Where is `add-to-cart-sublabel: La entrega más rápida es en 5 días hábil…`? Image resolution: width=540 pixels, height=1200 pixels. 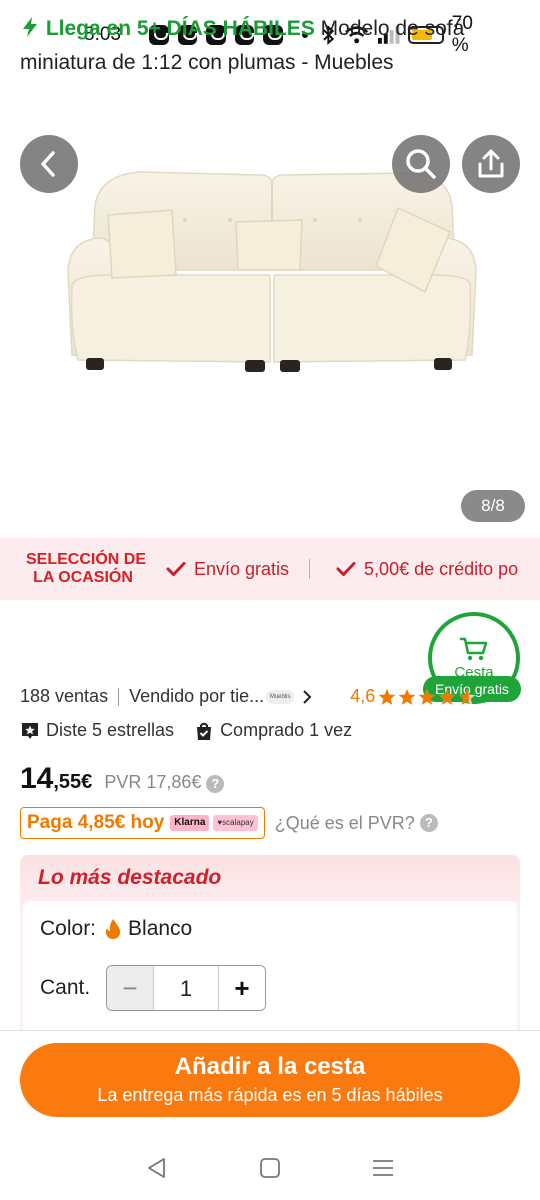
add-to-cart-sublabel: La entrega más rápida es en 5 días hábil… is located at coordinates (270, 1095).